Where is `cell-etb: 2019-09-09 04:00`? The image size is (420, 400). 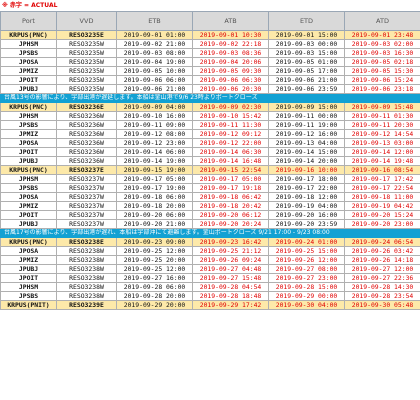
cell-etb: 2019-09-09 04:00 is located at coordinates (154, 107).